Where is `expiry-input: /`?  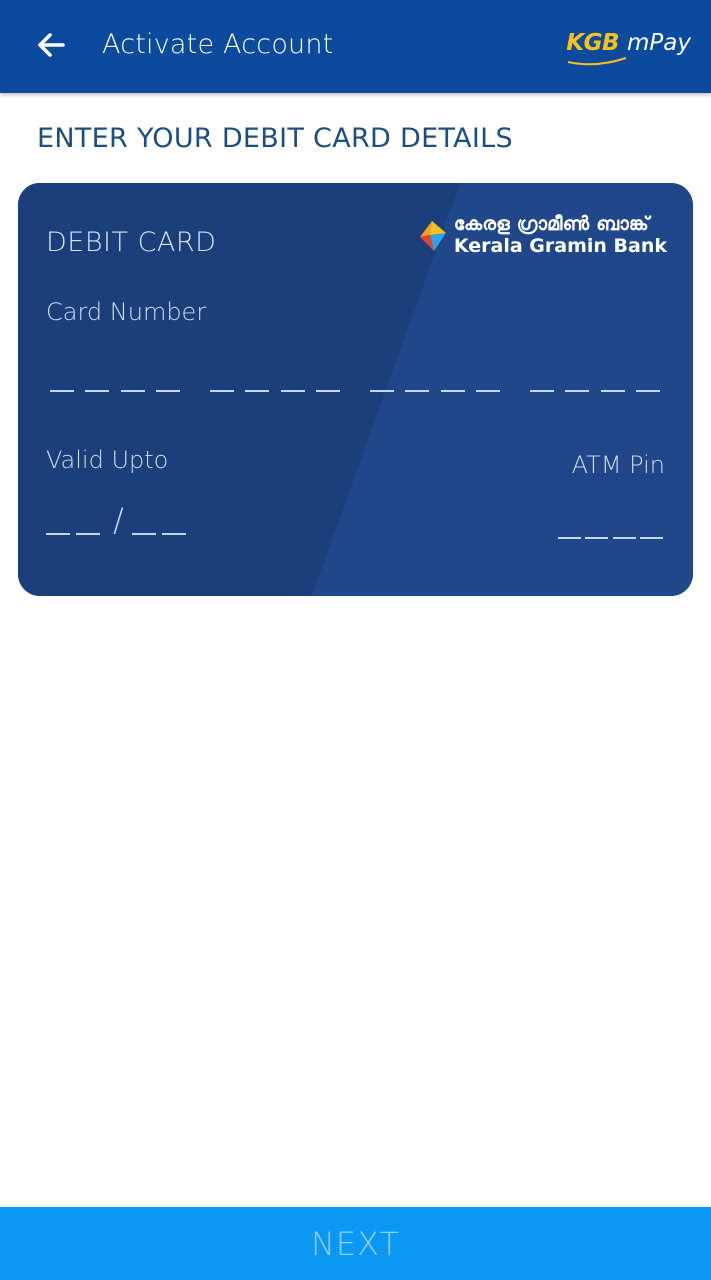
expiry-input: / is located at coordinates (118, 521).